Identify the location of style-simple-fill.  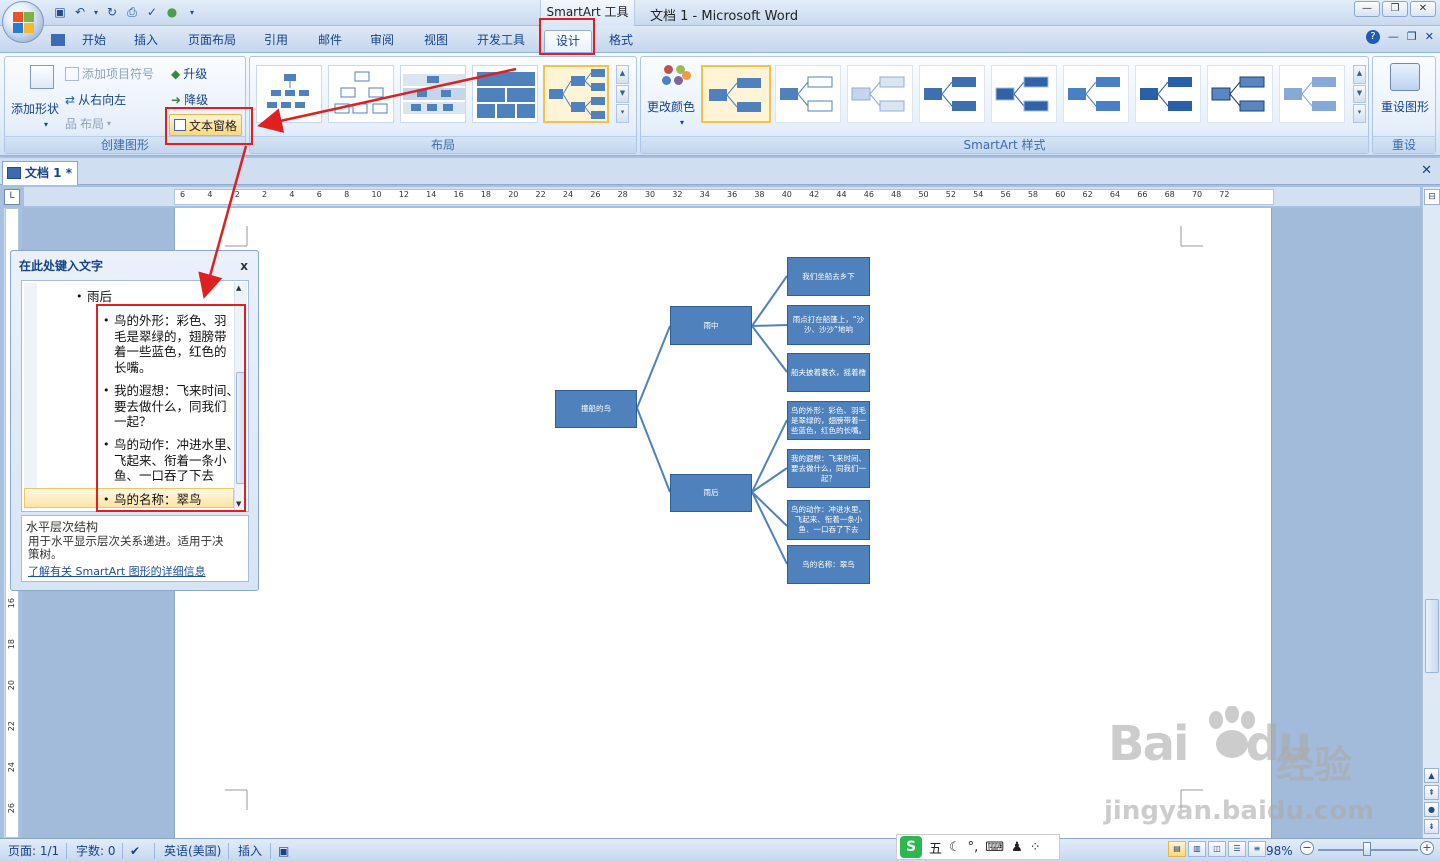
(736, 94).